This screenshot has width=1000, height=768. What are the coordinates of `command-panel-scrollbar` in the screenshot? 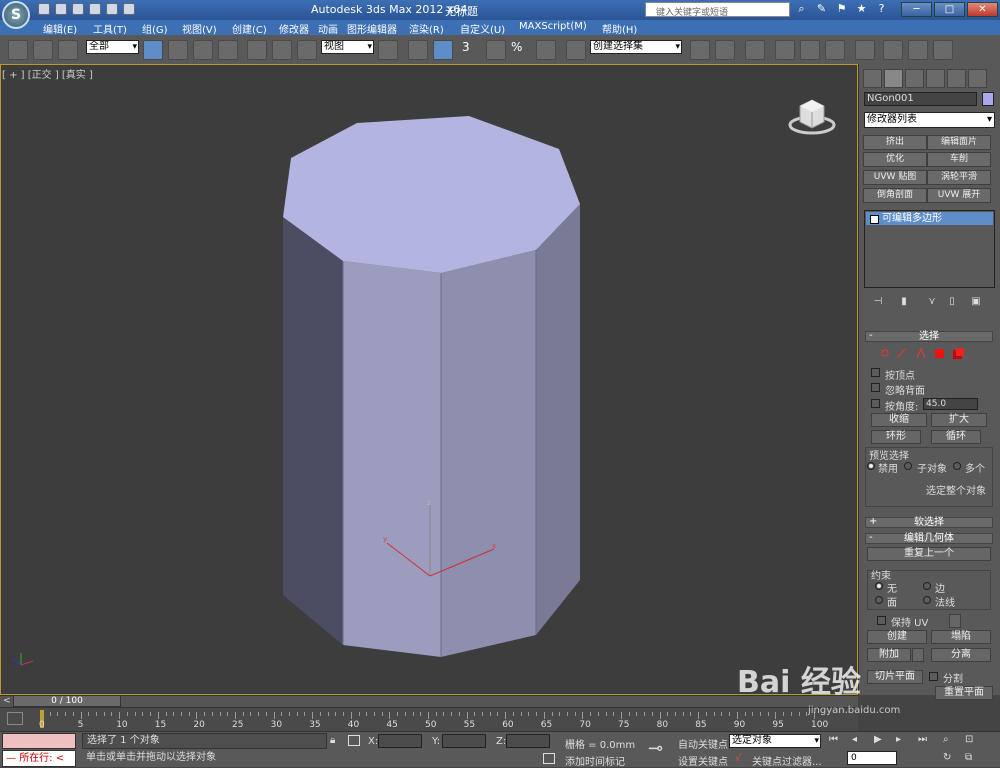 It's located at (990, 379).